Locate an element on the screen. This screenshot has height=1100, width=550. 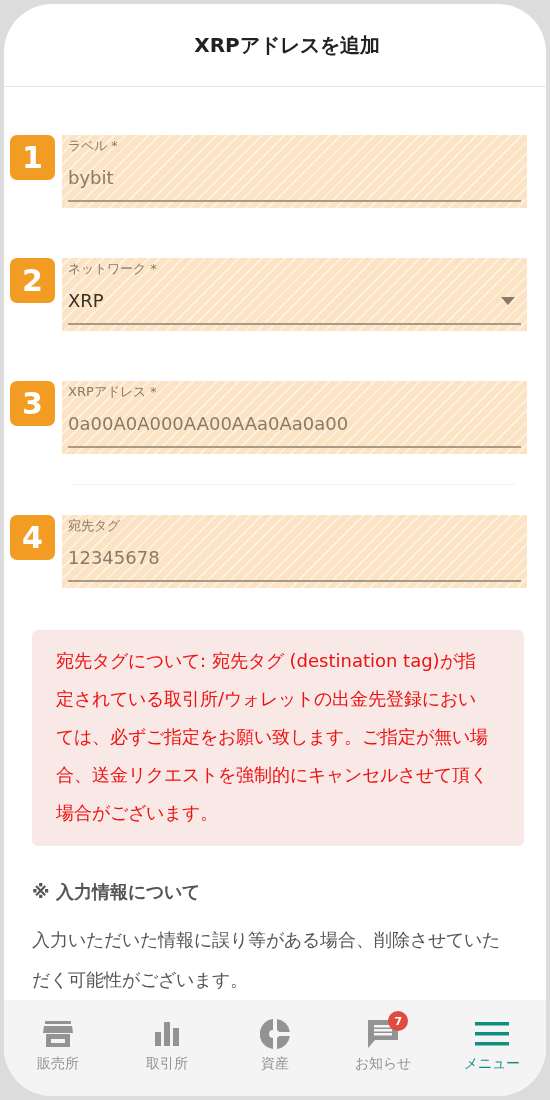
info-text: 入力いただいた情報に誤り等がある場合、削除させていただく可能性がございます。 is located at coordinates (266, 960).